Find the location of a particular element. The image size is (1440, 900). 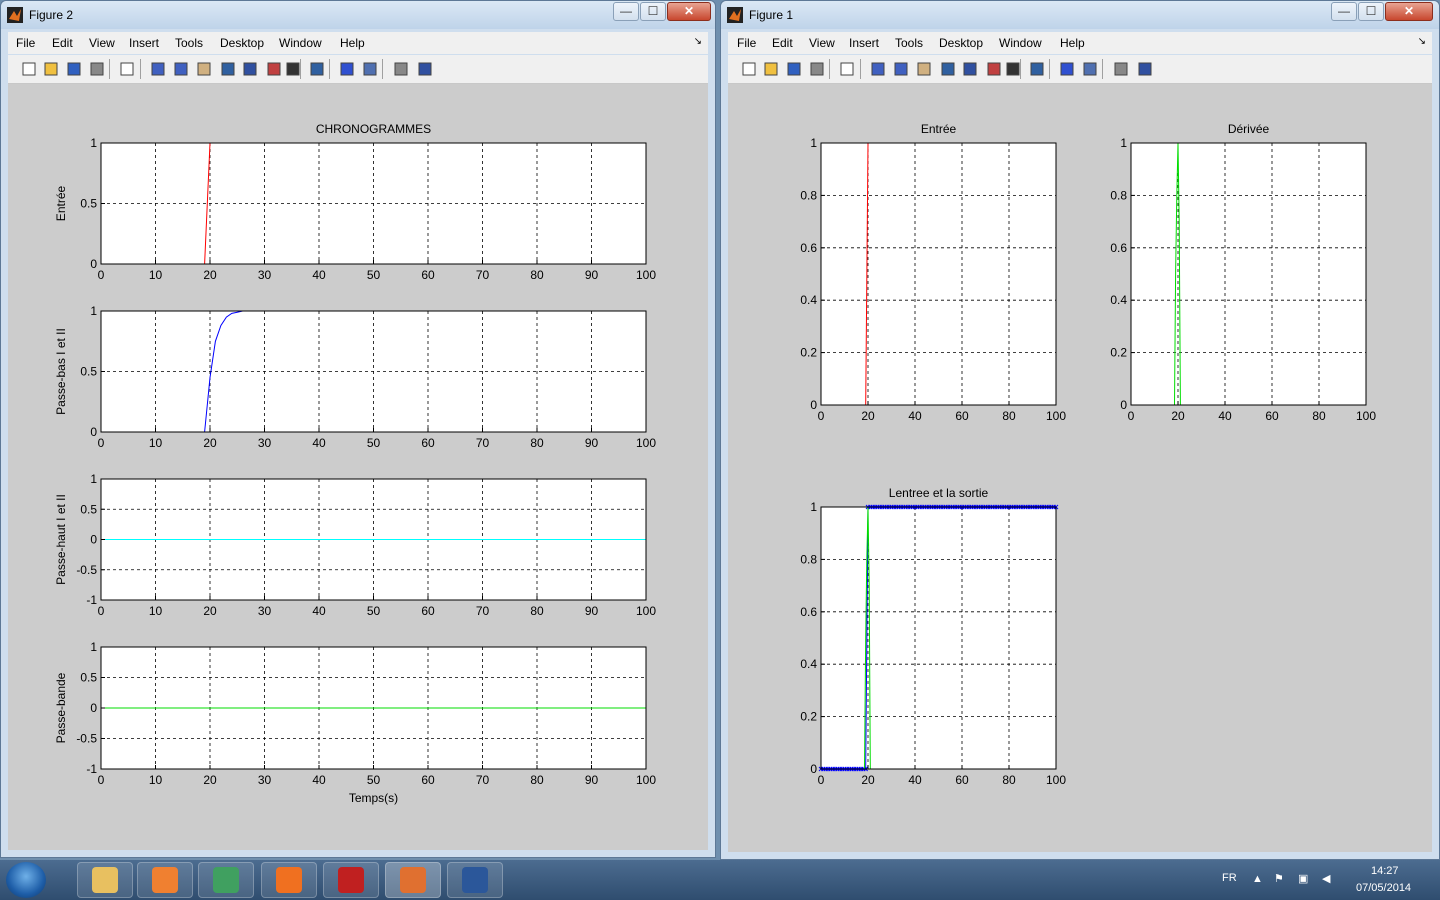

language-indicator: FR is located at coordinates (1229, 878).